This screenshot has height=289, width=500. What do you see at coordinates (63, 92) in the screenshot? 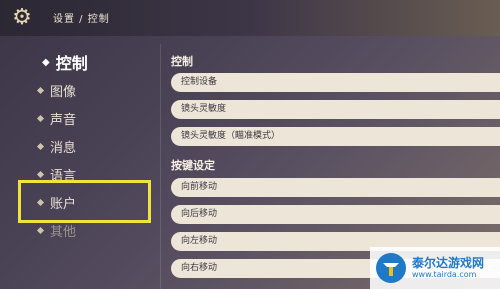
I see `sidebar-item-label: 图像` at bounding box center [63, 92].